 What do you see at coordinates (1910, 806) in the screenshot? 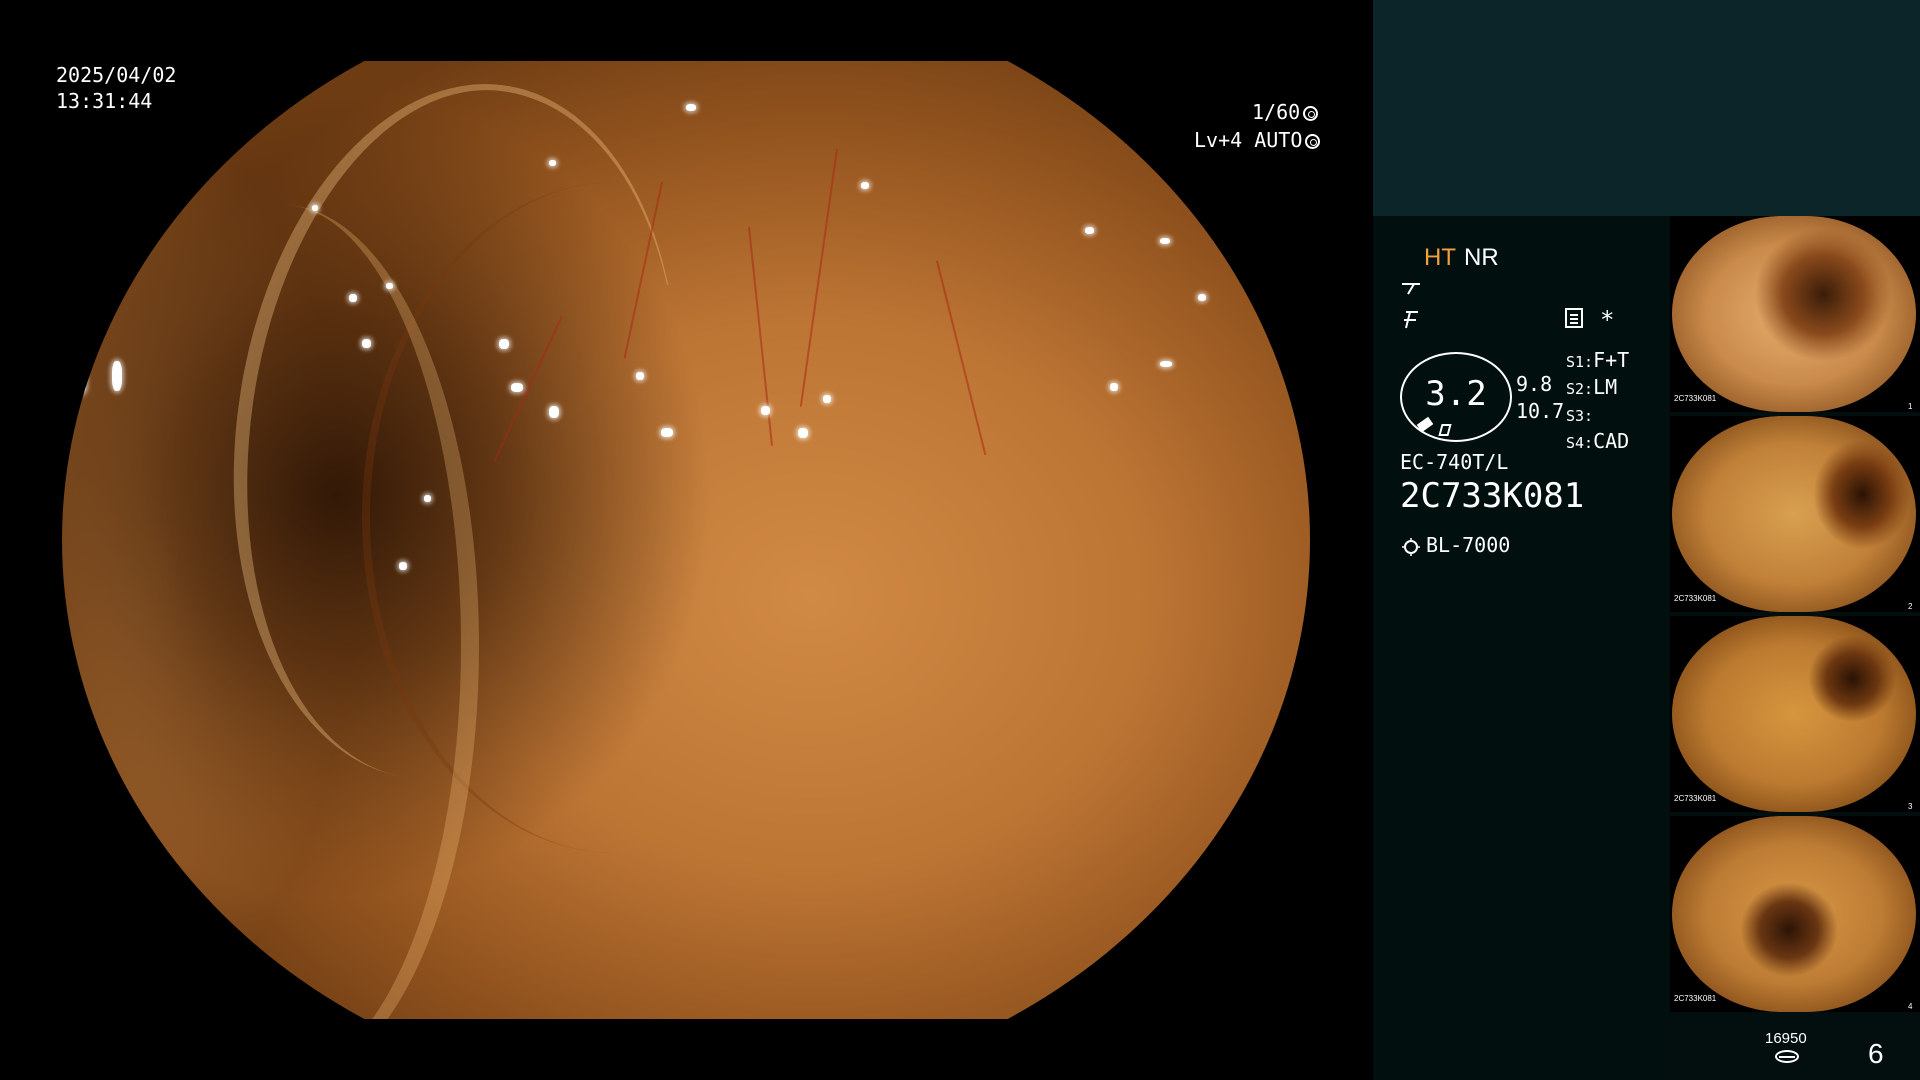
I see `thumbnail-index: 3` at bounding box center [1910, 806].